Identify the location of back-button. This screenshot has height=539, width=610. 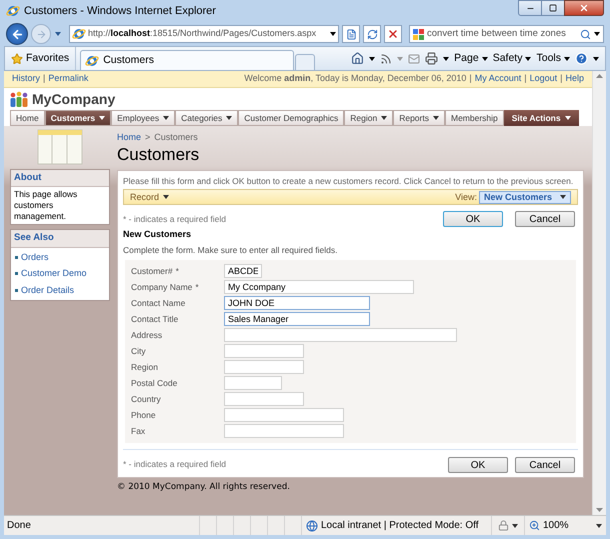
(17, 34).